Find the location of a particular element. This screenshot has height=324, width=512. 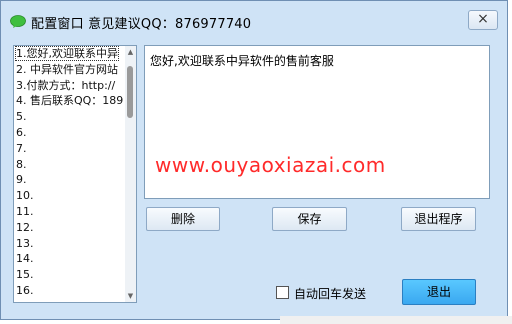

list-item-label: 2. 中异软件官方网站 is located at coordinates (67, 69).